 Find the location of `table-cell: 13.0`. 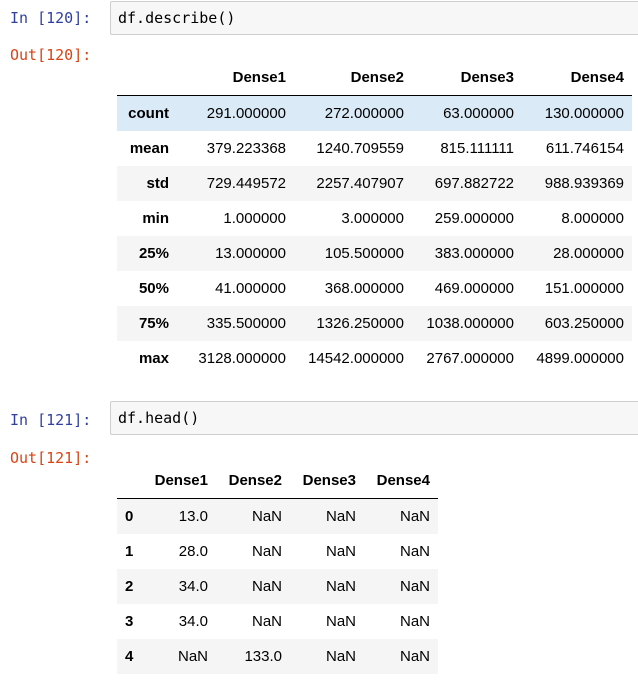

table-cell: 13.0 is located at coordinates (193, 516).